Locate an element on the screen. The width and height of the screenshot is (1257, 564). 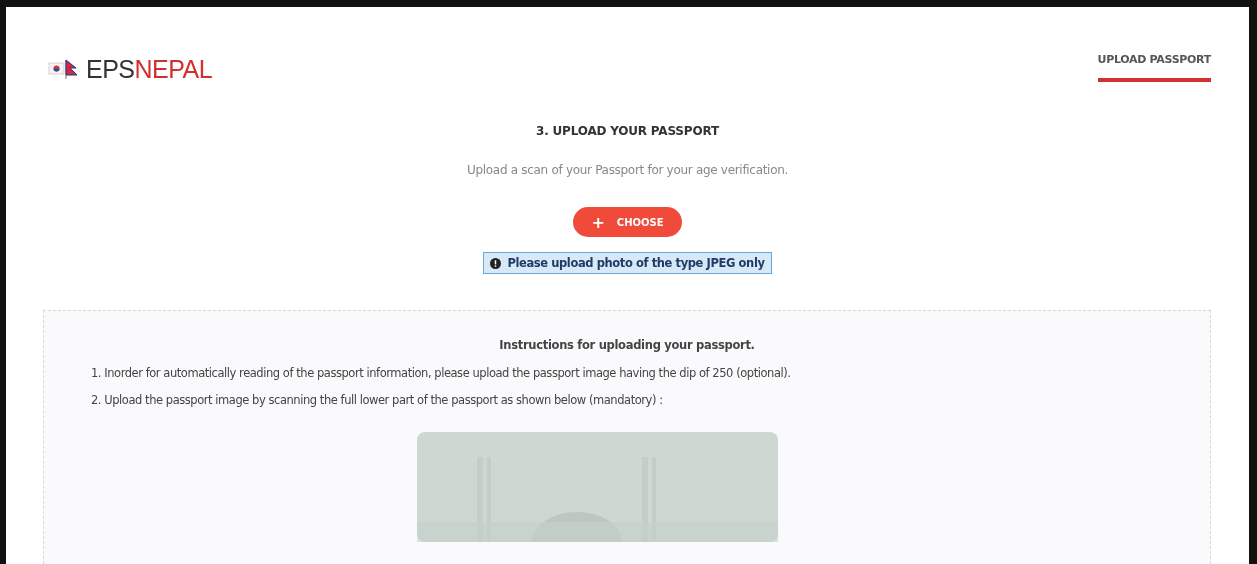
instruction-text: 2. Upload the passport image by scanning the full lower part of the passport as shown below (mandatory) : is located at coordinates (377, 400).